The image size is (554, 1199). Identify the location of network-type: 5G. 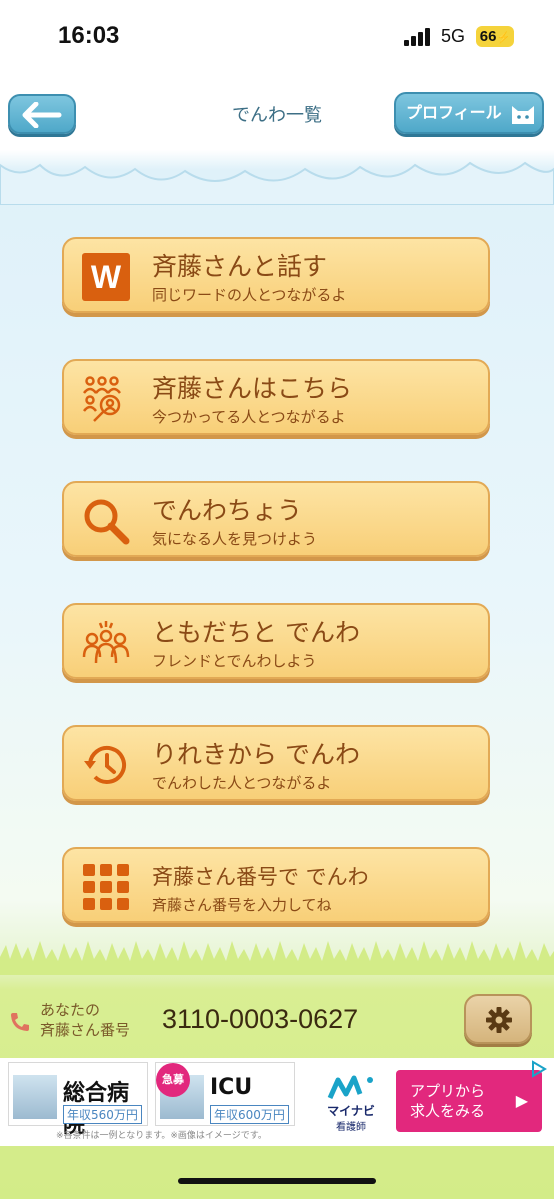
(453, 36).